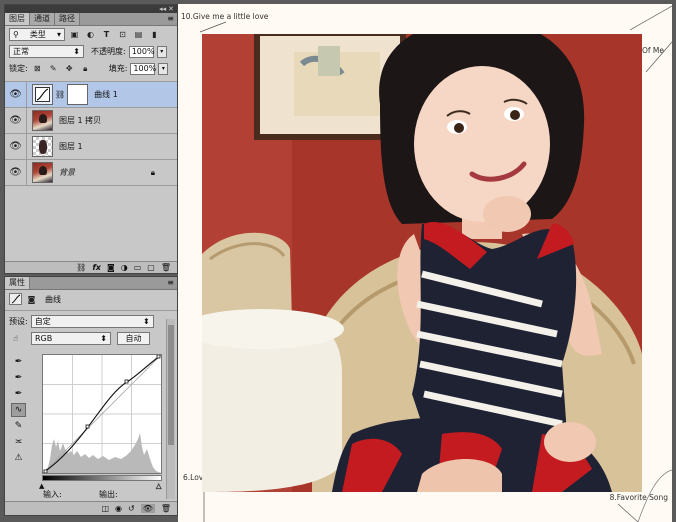  What do you see at coordinates (91, 299) in the screenshot?
I see `properties-title-row: ◙ 曲线` at bounding box center [91, 299].